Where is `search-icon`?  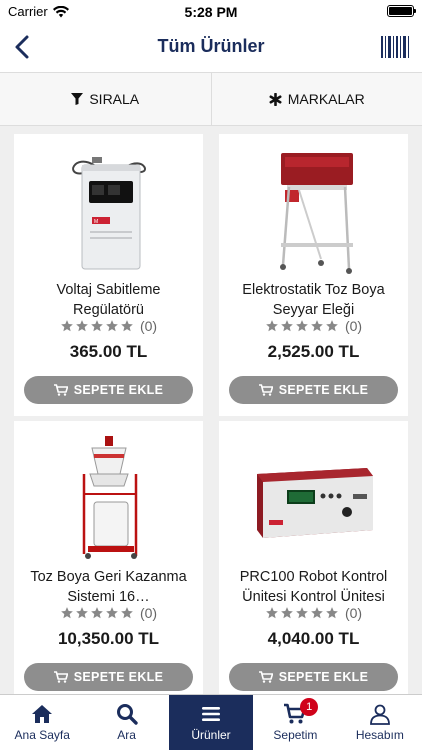
search-icon is located at coordinates (127, 714).